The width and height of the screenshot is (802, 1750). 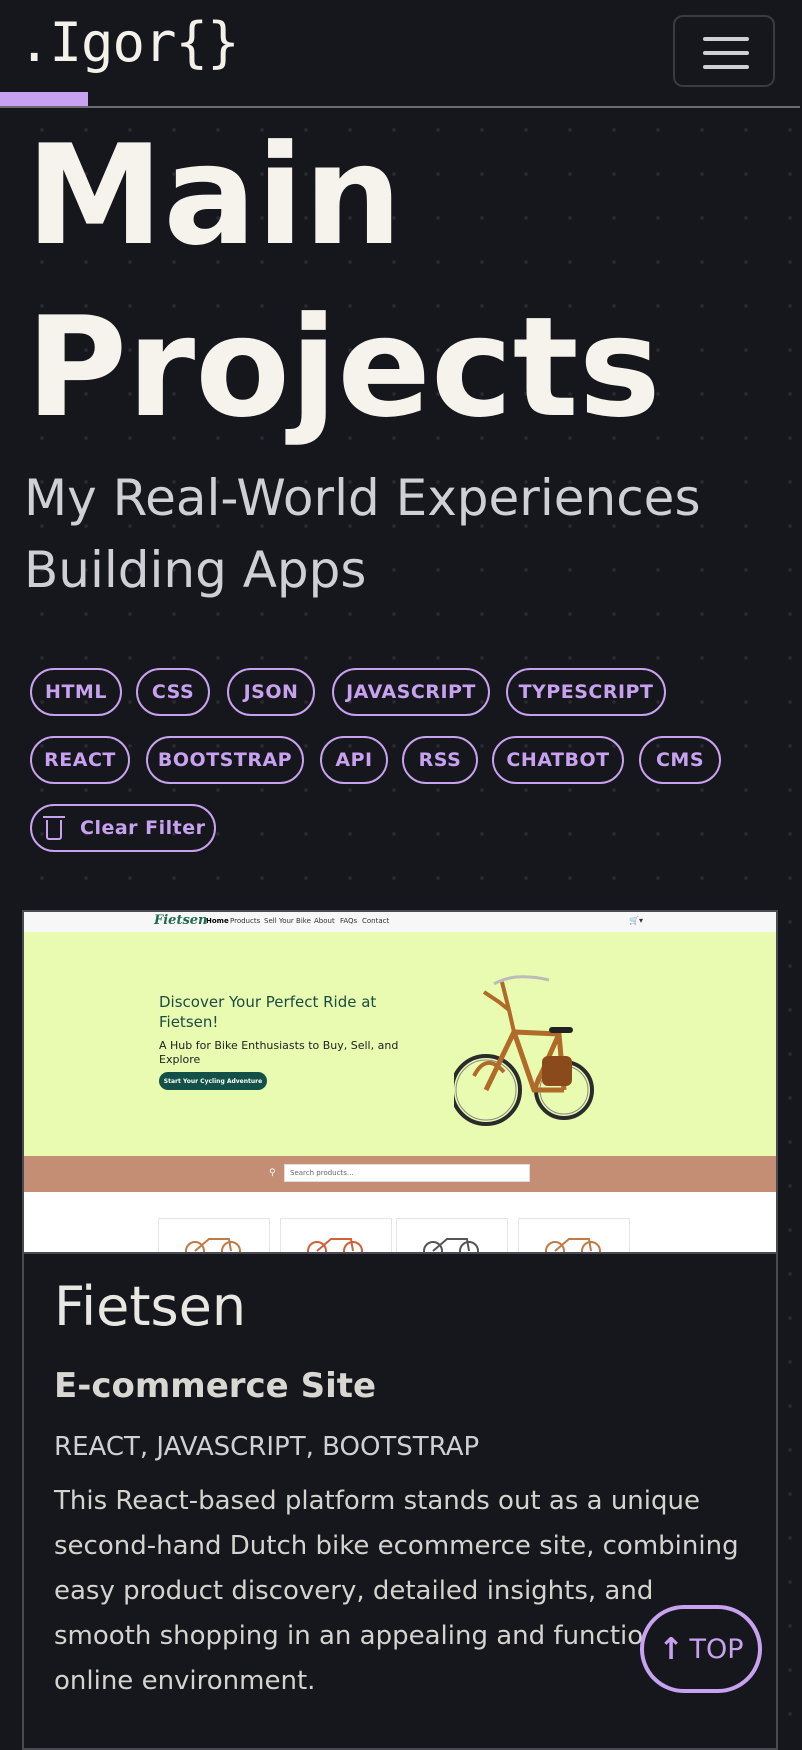 What do you see at coordinates (225, 760) in the screenshot?
I see `filter-chip-bootstrap: BOOTSTRAP` at bounding box center [225, 760].